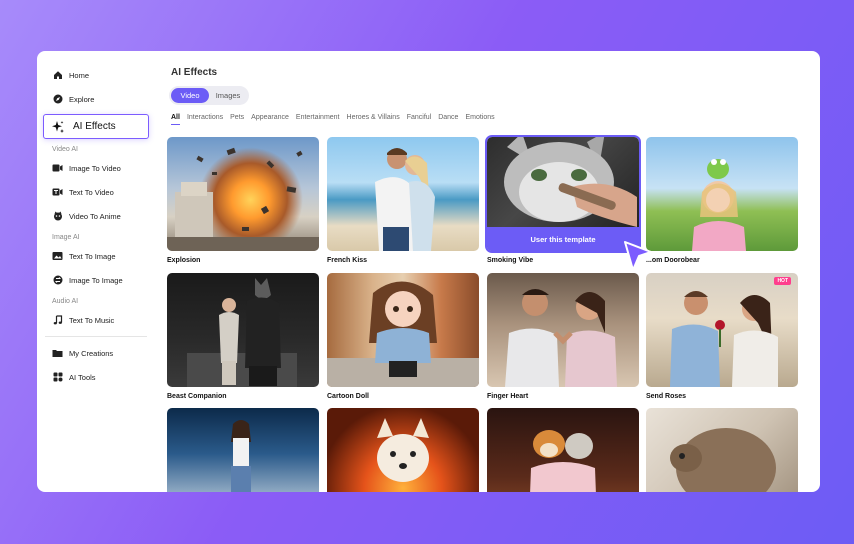 This screenshot has height=544, width=854. I want to click on effect-card-explosion: Explosion, so click(243, 200).